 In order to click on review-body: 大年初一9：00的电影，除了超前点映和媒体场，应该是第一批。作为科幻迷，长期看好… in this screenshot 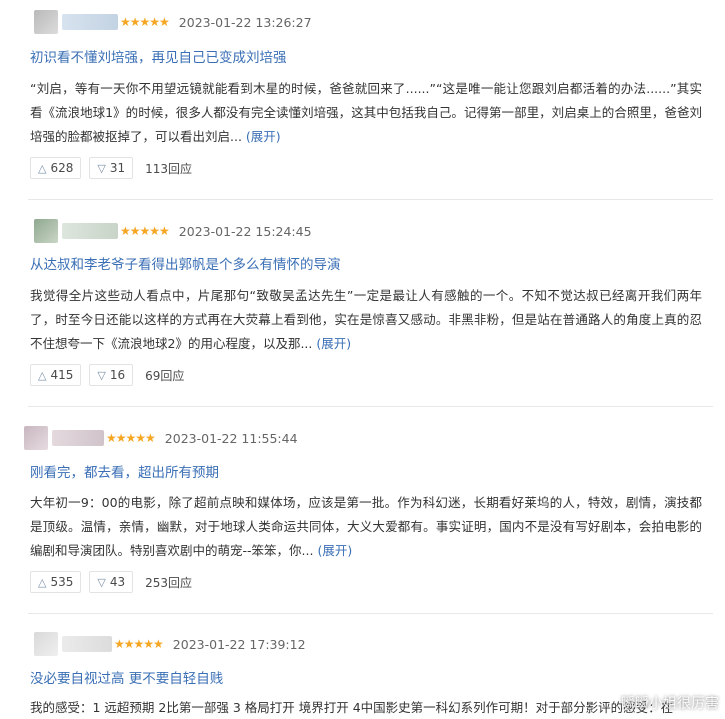, I will do `click(366, 527)`.